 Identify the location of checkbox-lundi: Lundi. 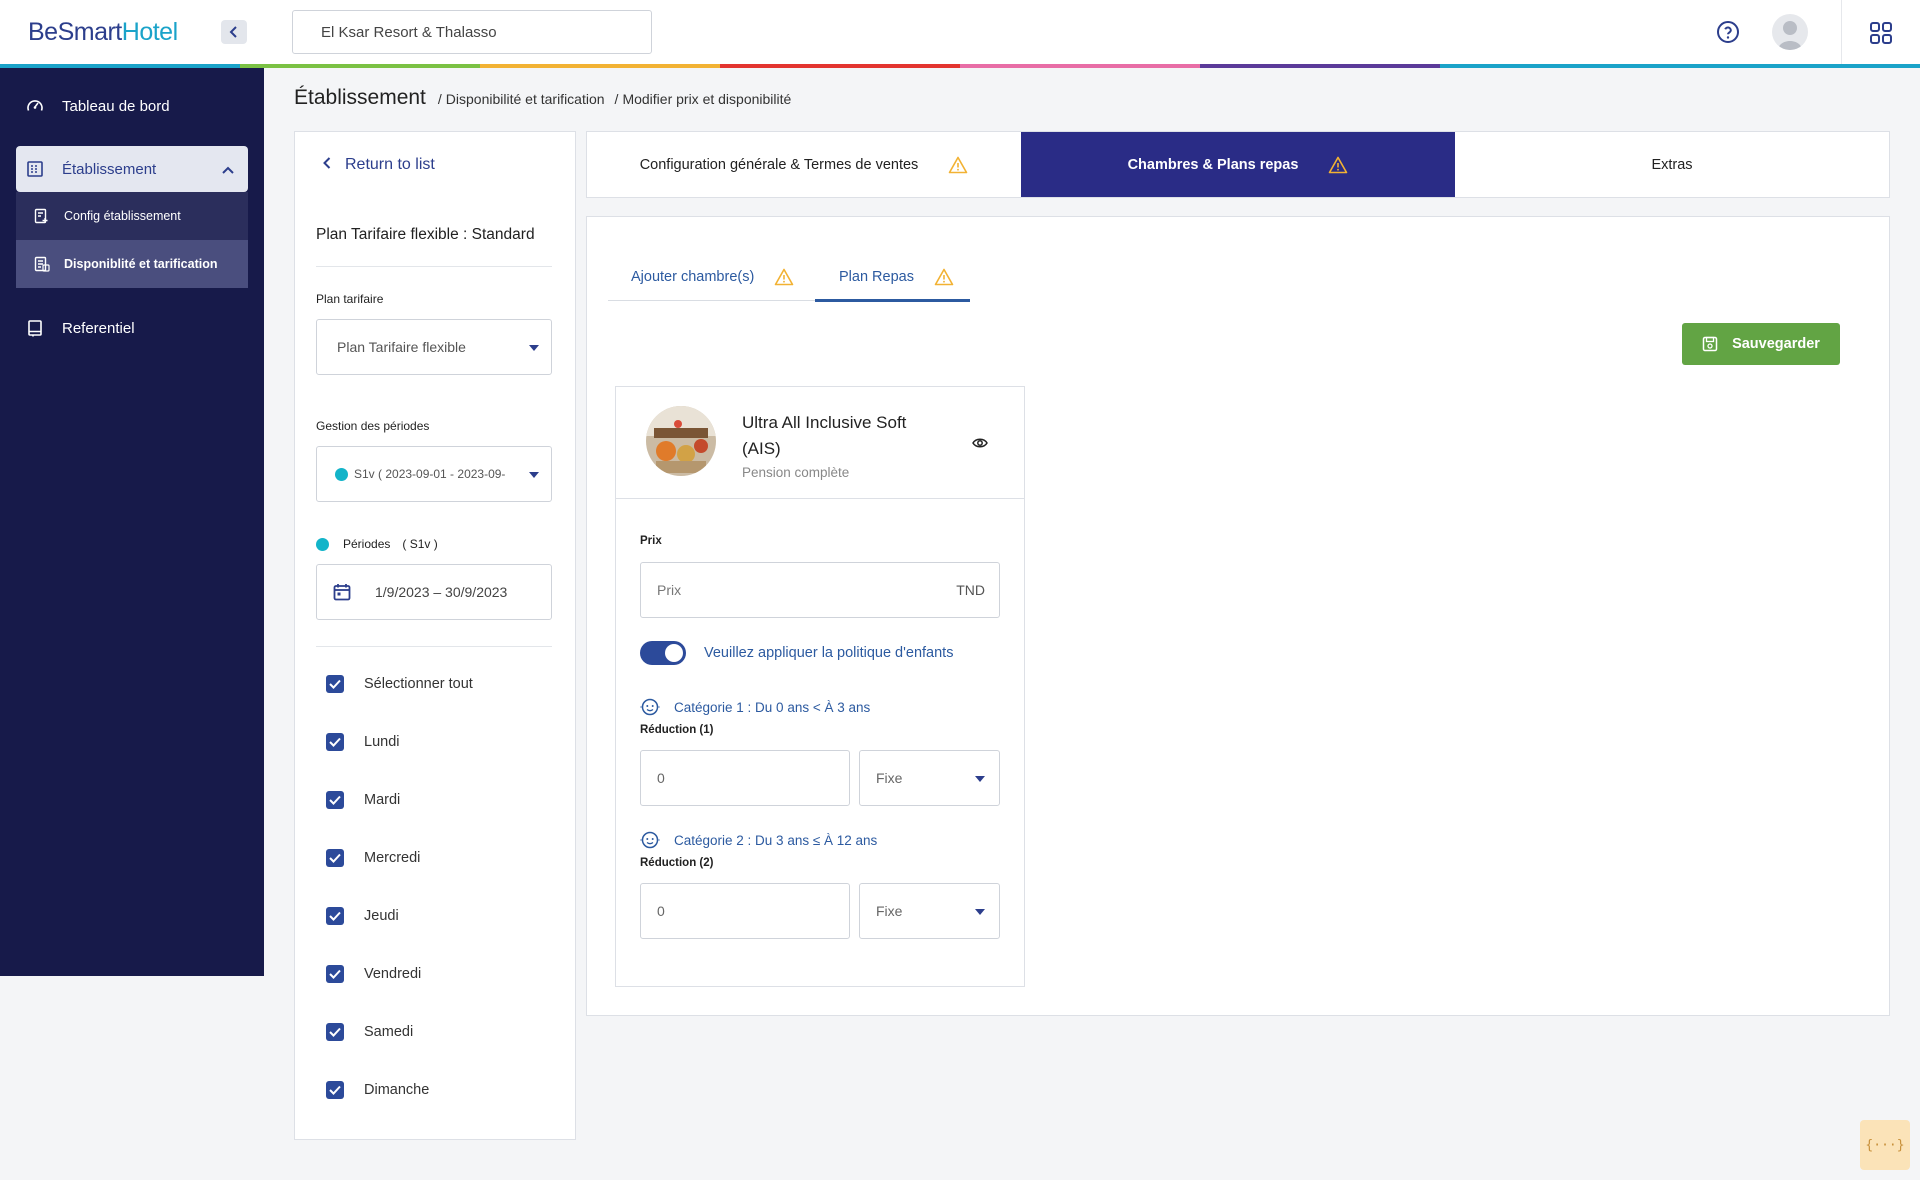
(362, 742).